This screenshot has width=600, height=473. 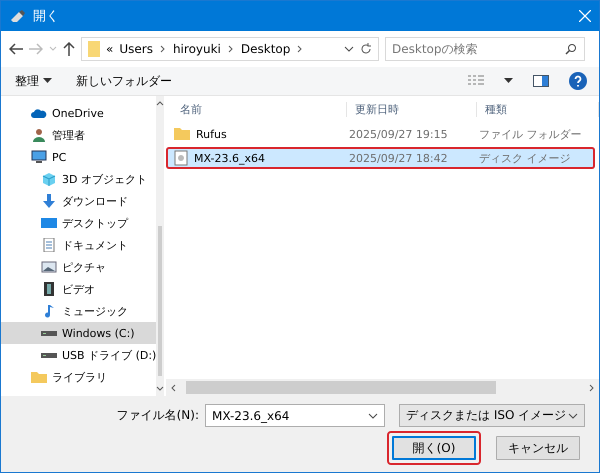 I want to click on nav-item: ダウンロード, so click(x=78, y=201).